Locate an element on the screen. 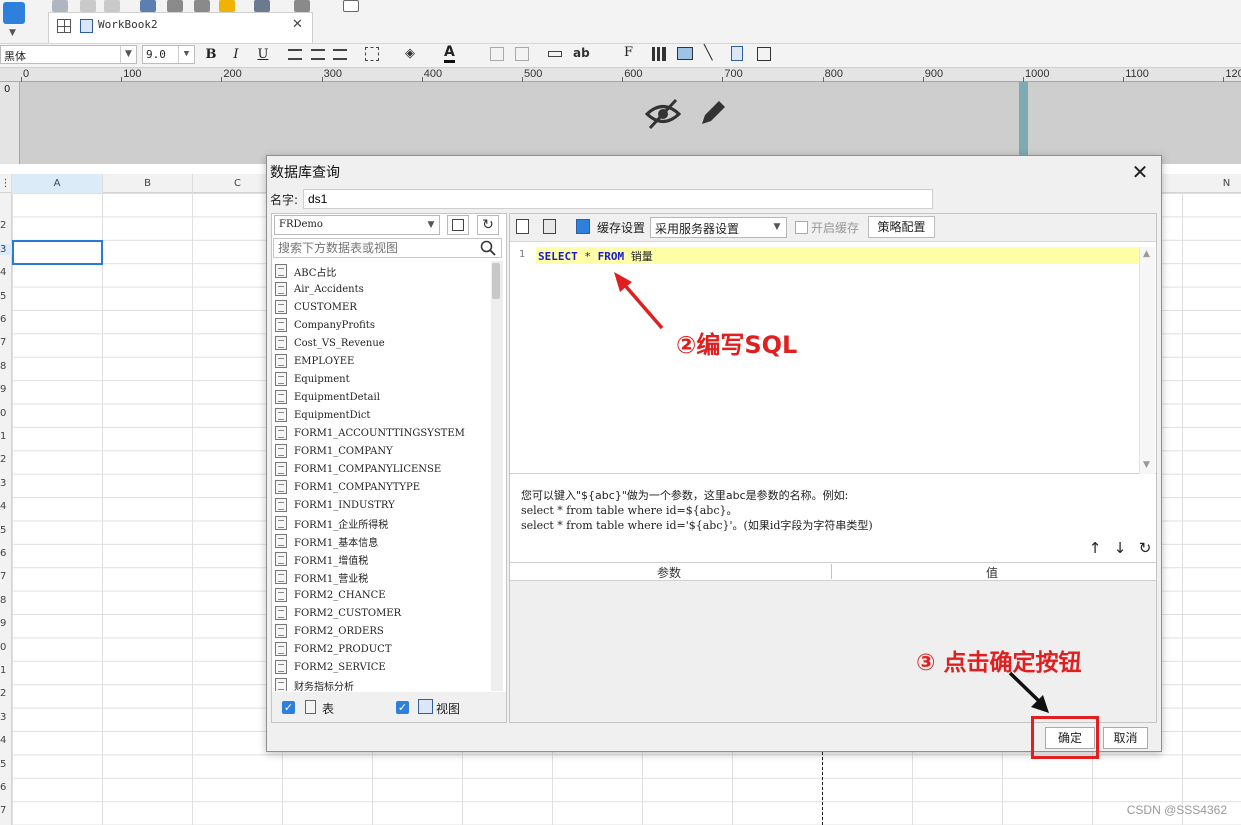 The image size is (1241, 825). refresh-tables-button: ↻ is located at coordinates (488, 225).